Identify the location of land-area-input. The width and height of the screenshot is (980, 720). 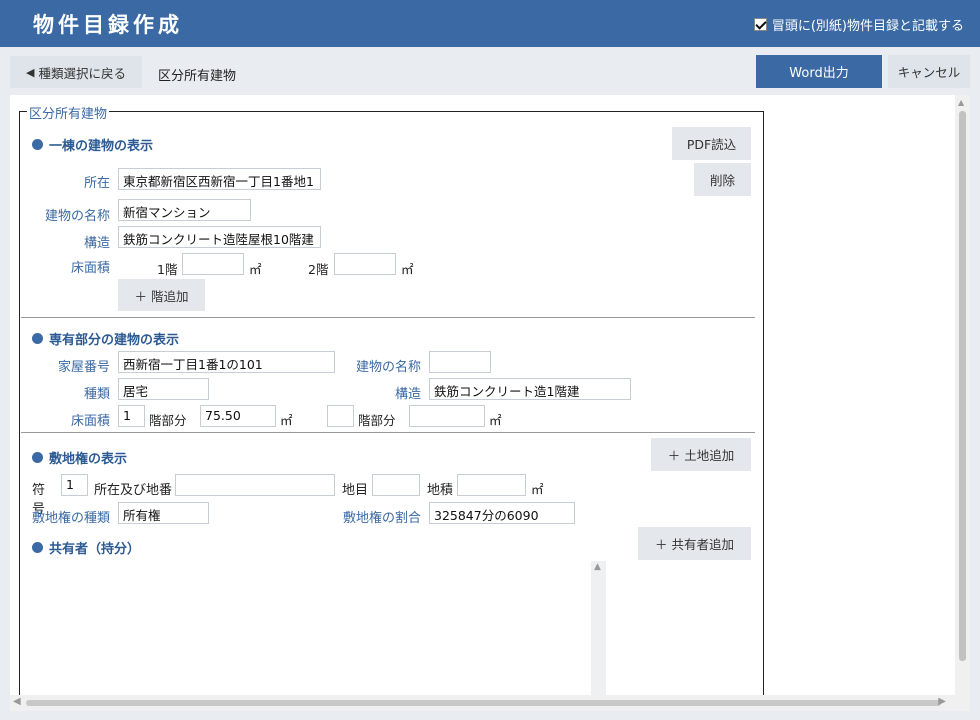
(491, 485).